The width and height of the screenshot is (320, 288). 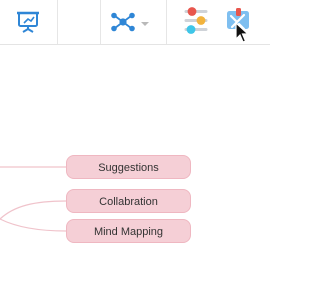 What do you see at coordinates (128, 231) in the screenshot?
I see `node-mind-mapping: Mind Mapping` at bounding box center [128, 231].